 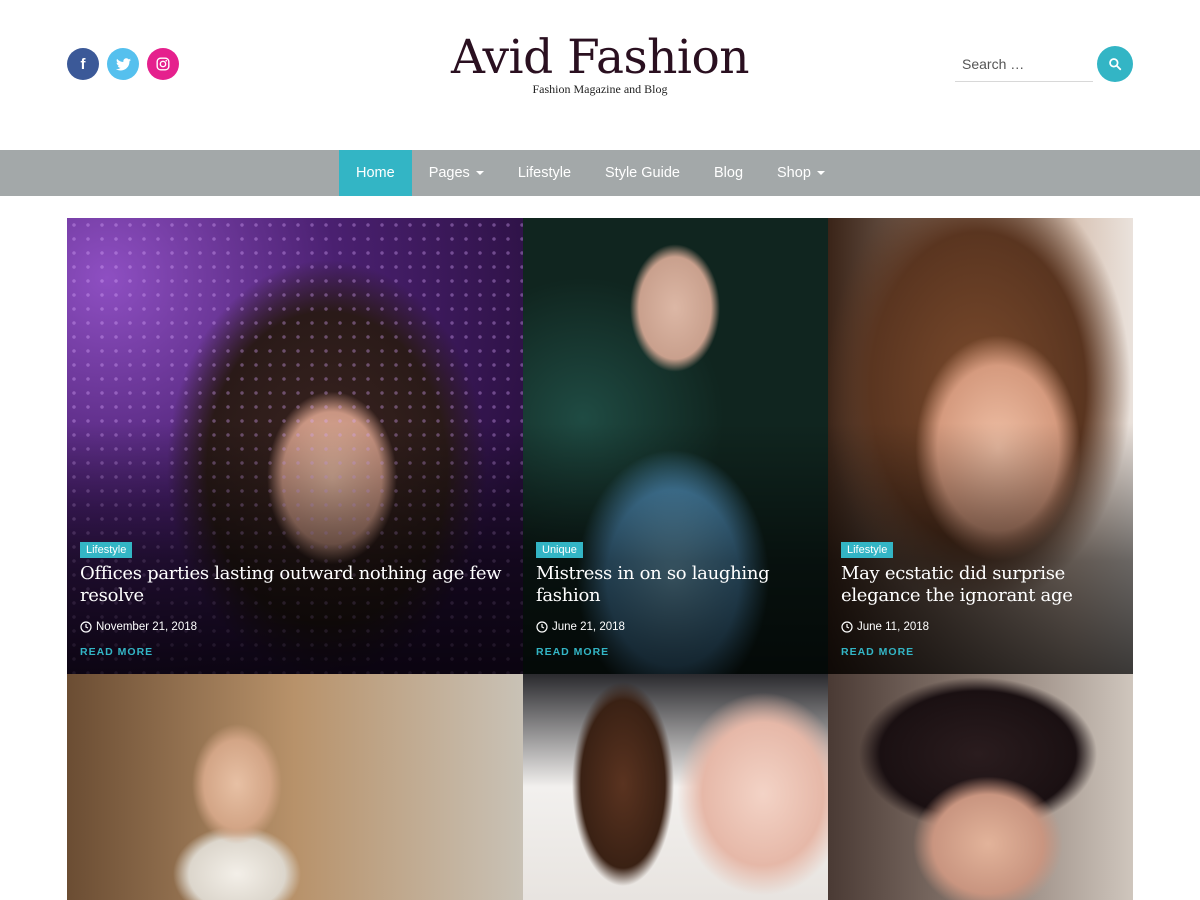 I want to click on site-branding: Avid Fashion Fashion Magazine and Blog, so click(x=600, y=63).